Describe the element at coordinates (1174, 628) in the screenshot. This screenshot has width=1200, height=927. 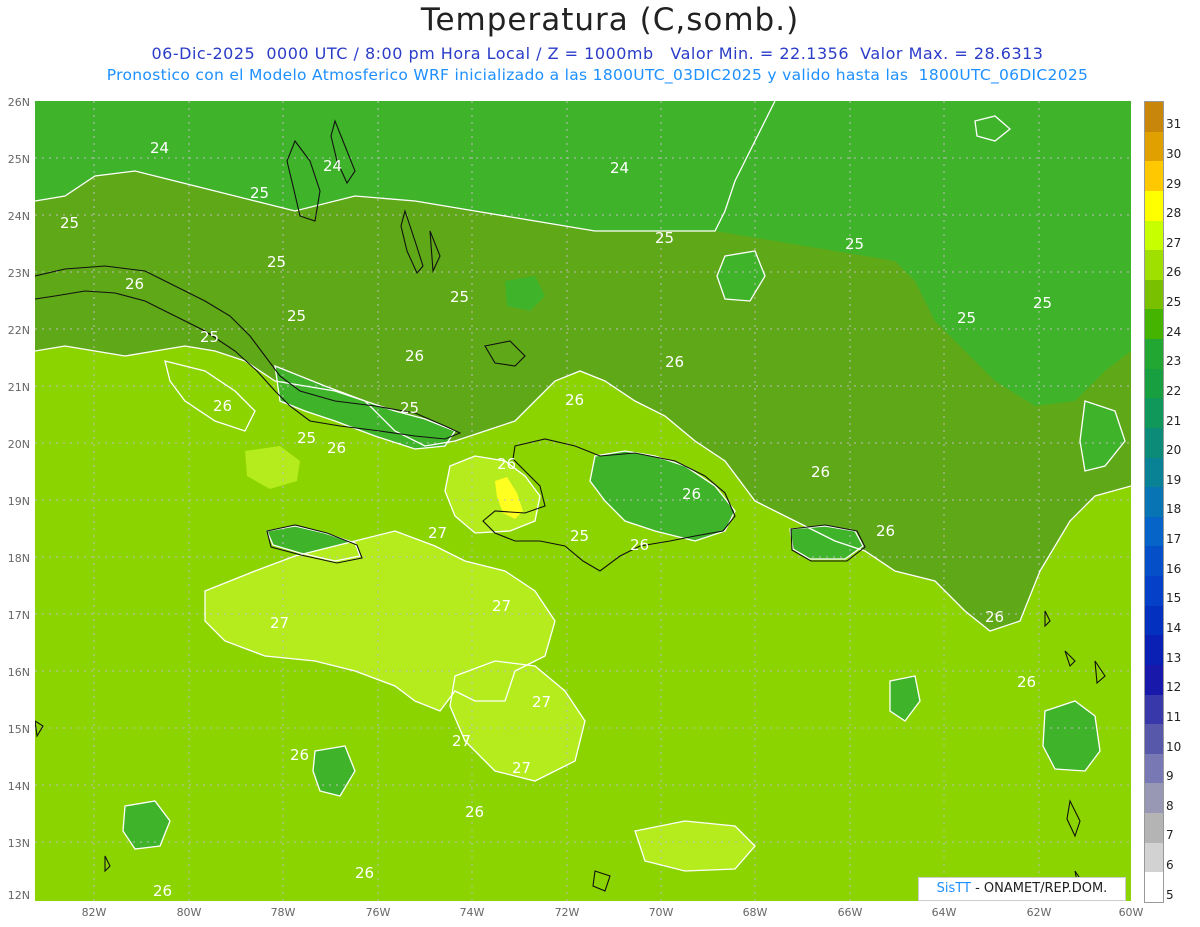
I see `colorbar-tick-label: 14` at that location.